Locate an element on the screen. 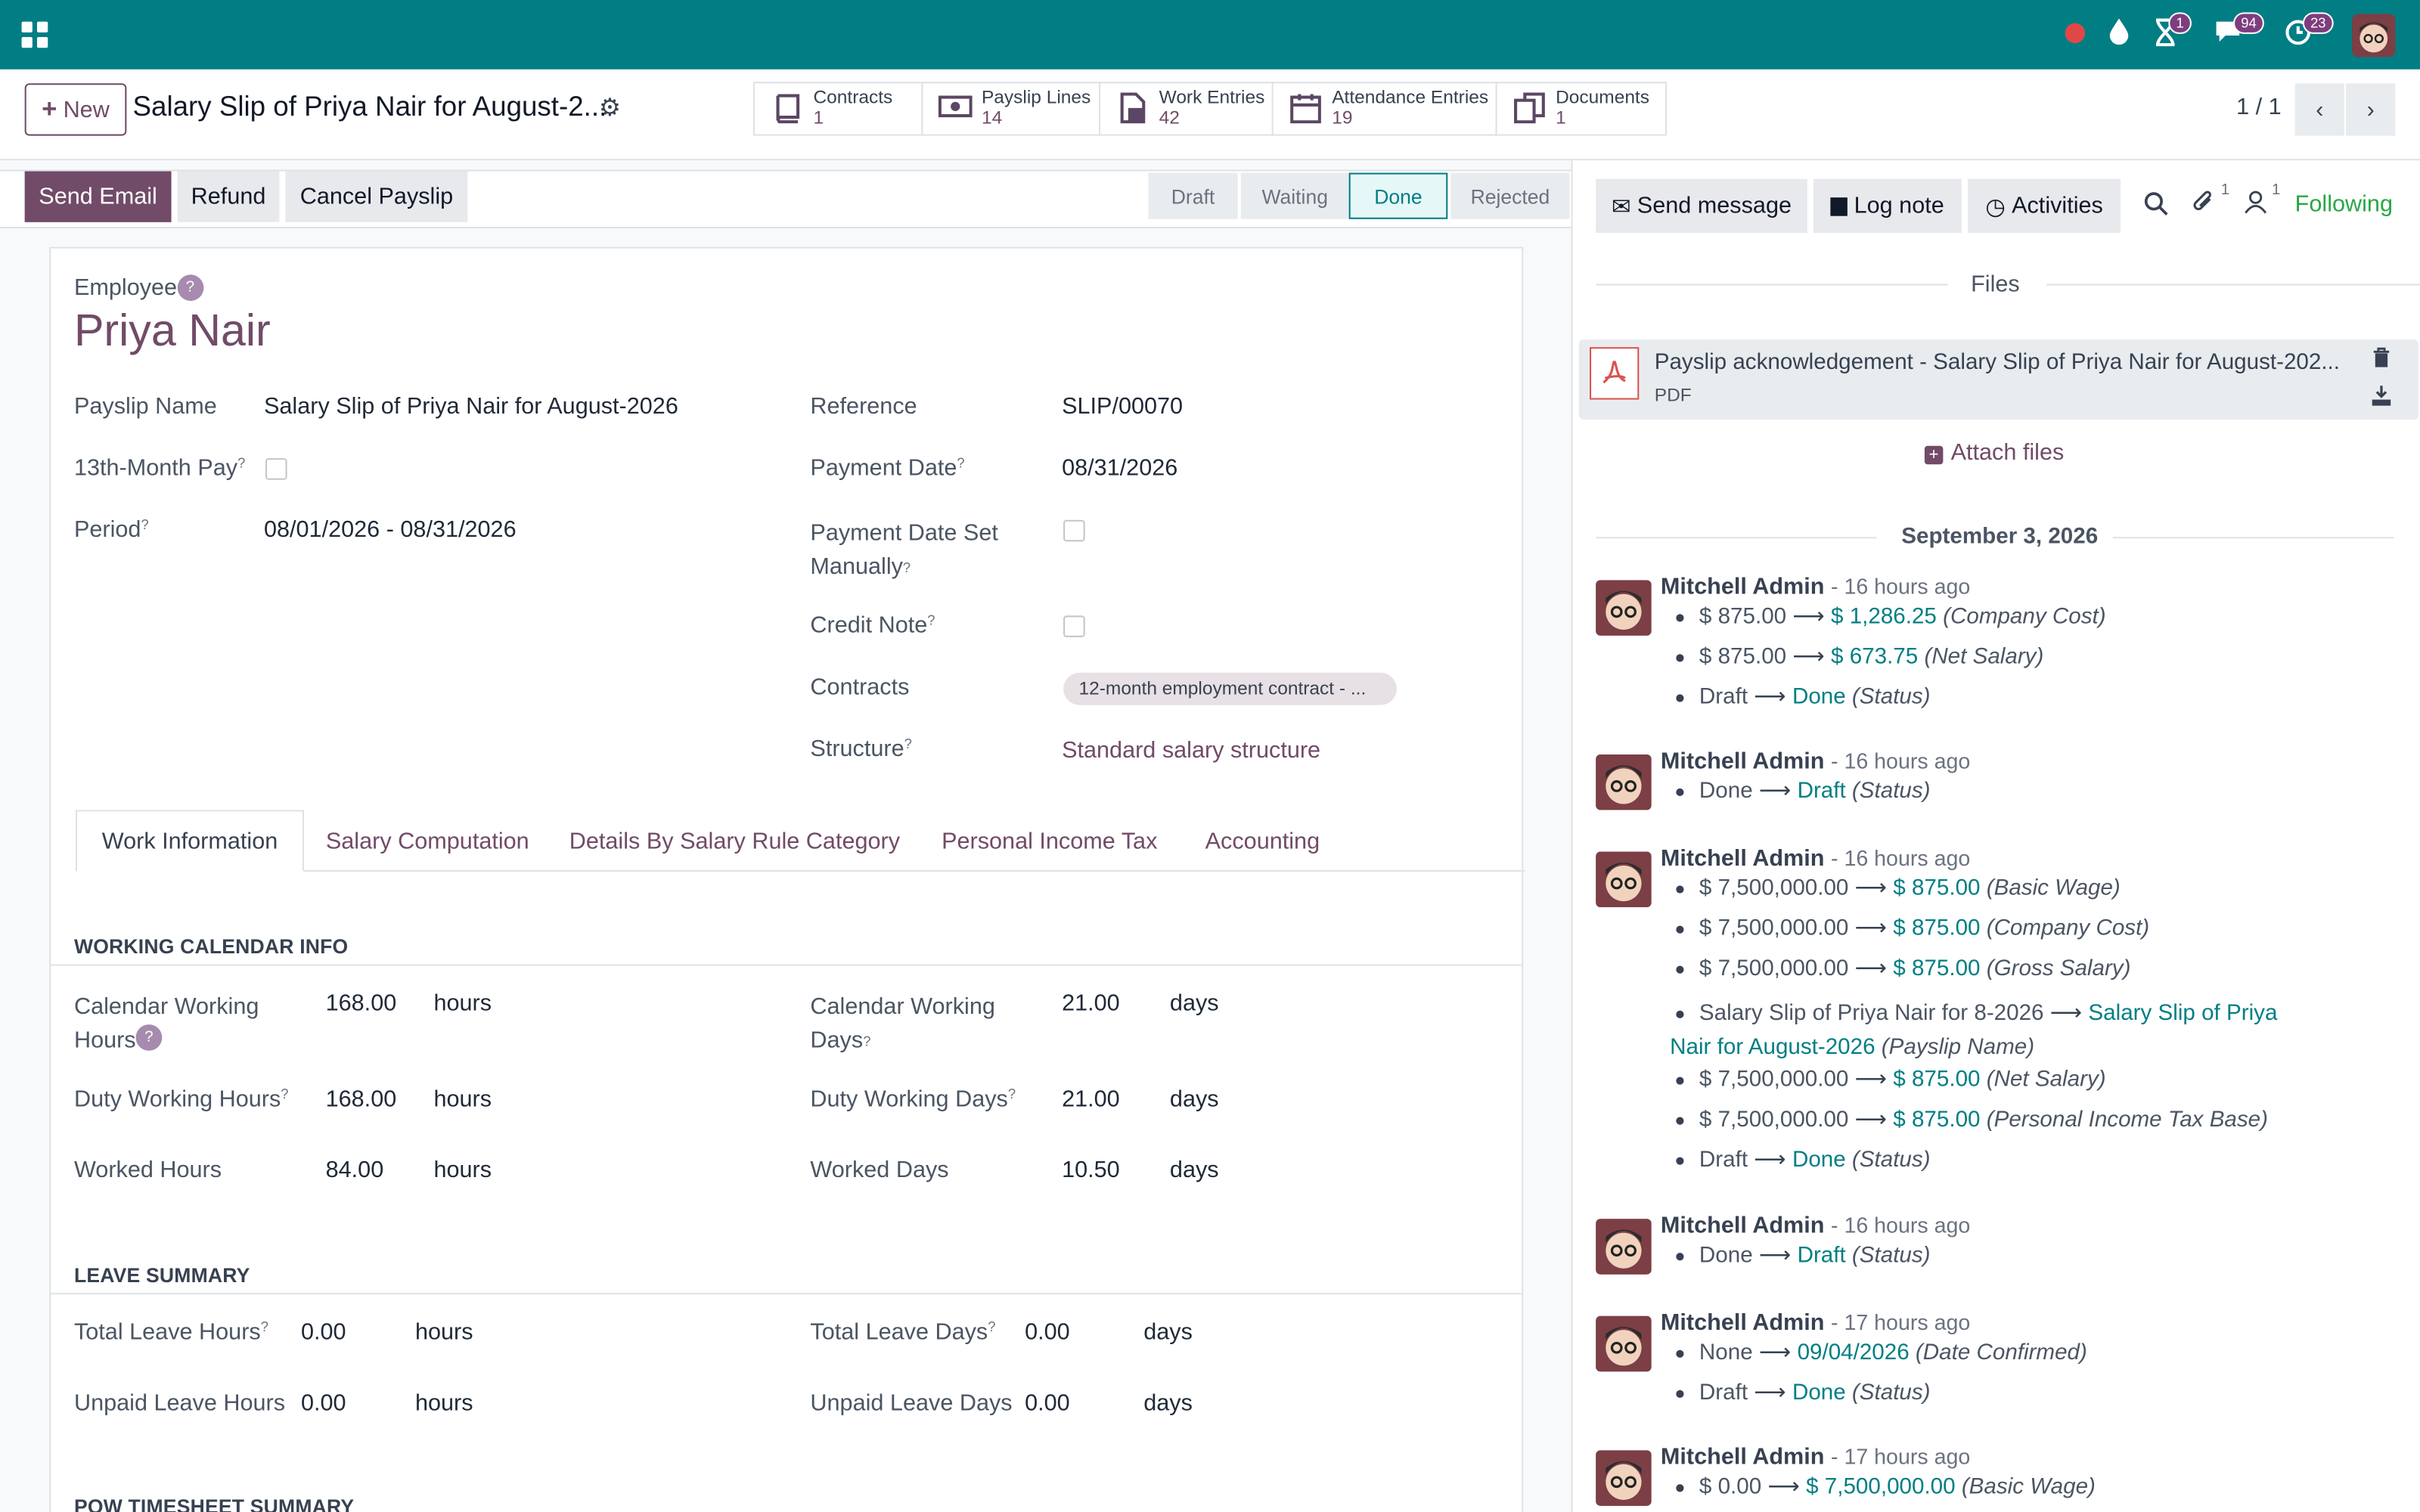 This screenshot has height=1512, width=2420. date-separator: September 3, 2026 is located at coordinates (2000, 537).